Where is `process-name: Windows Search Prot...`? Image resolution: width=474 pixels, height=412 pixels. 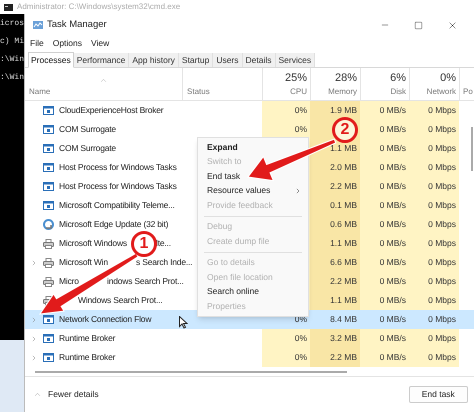 process-name: Windows Search Prot... is located at coordinates (120, 301).